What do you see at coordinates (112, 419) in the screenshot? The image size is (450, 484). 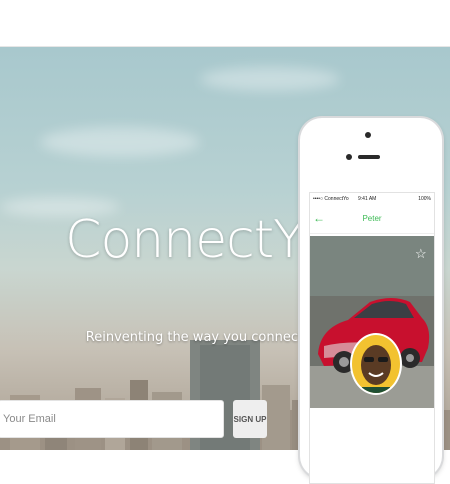 I see `email-input` at bounding box center [112, 419].